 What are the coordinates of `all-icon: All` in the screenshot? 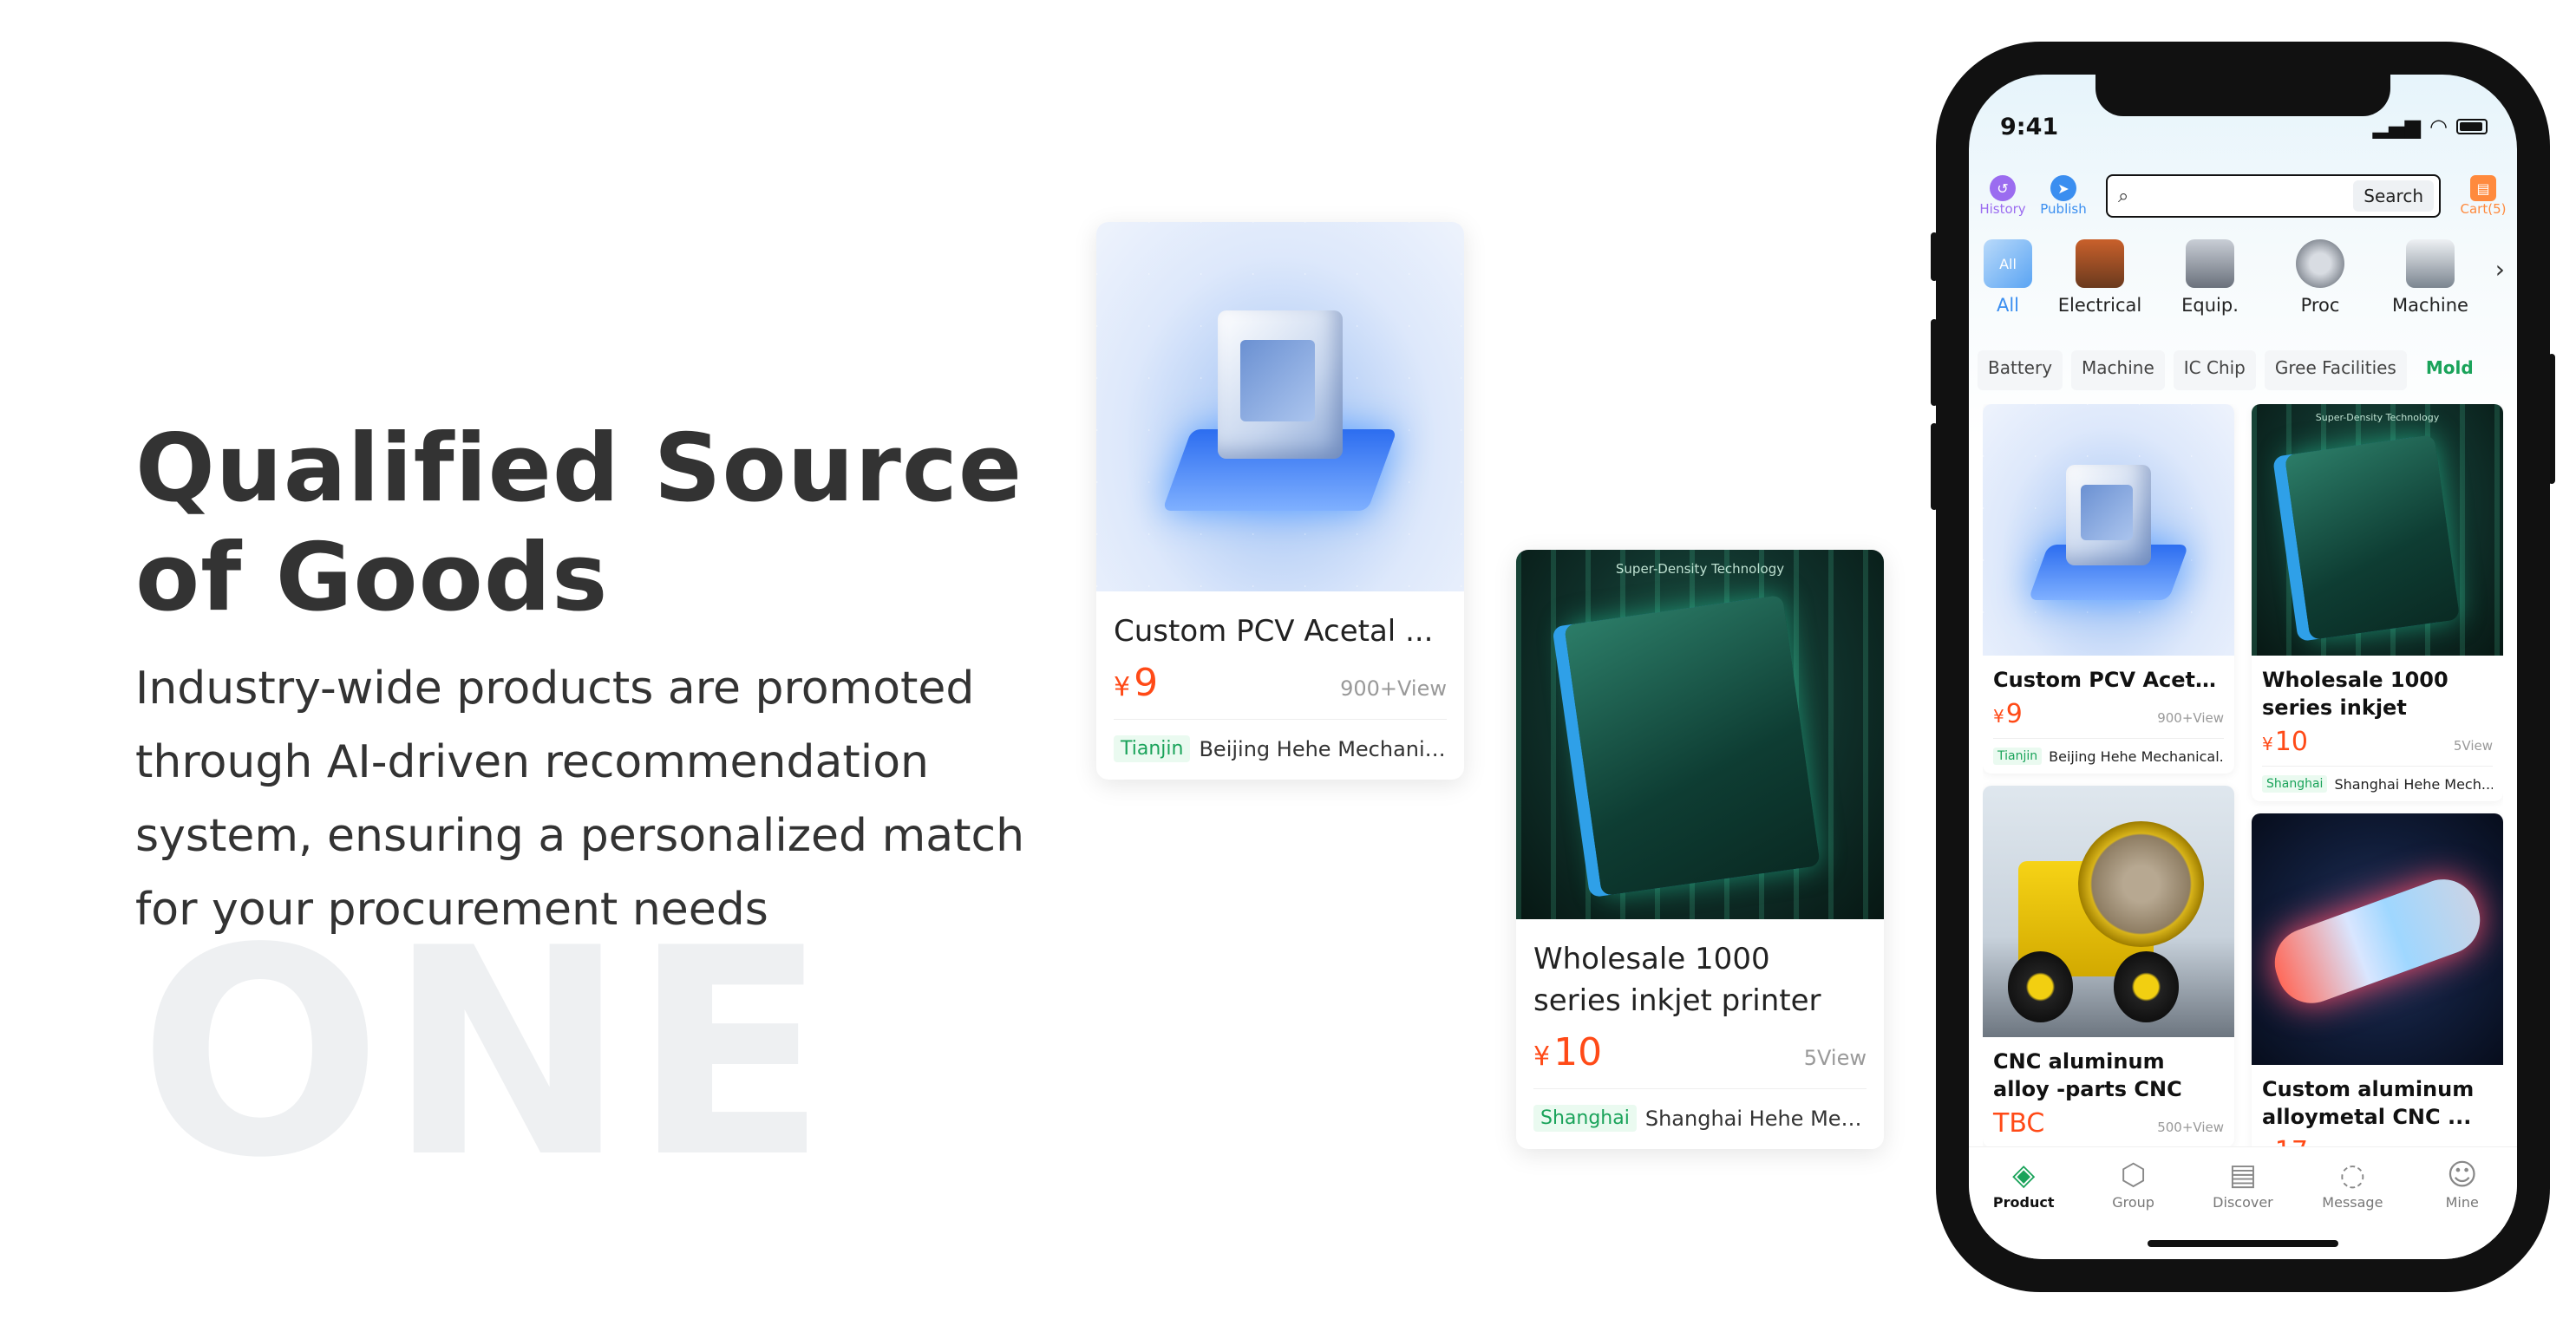 It's located at (2008, 263).